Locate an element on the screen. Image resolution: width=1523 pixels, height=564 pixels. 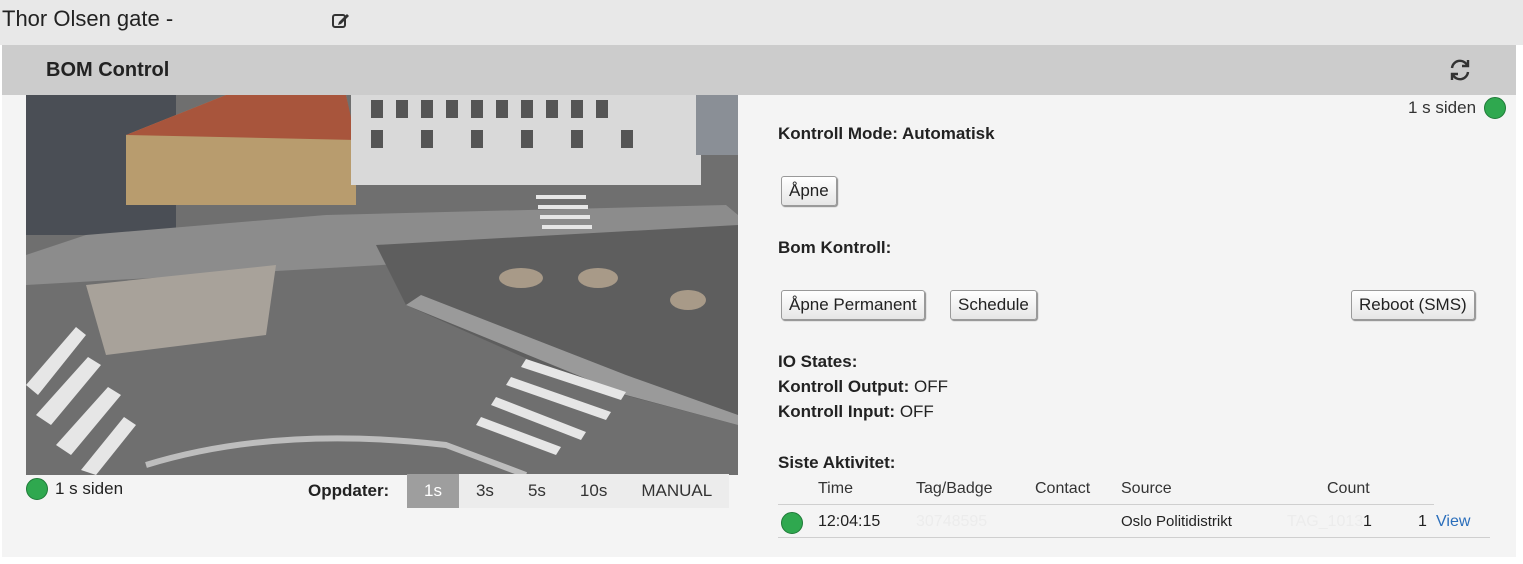
update-option-5s: 5s is located at coordinates (537, 491).